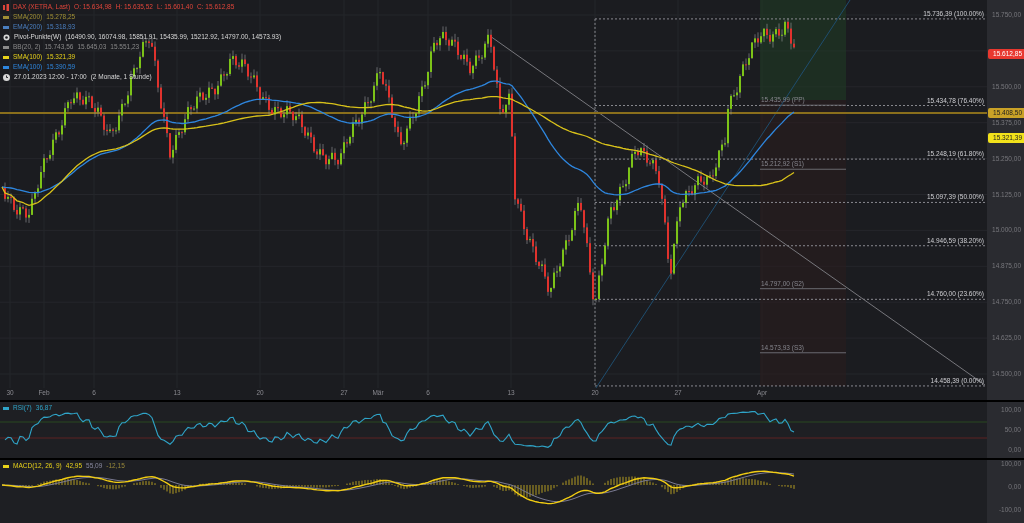 This screenshot has width=1024, height=523. I want to click on horizontal-line, so click(493, 113).